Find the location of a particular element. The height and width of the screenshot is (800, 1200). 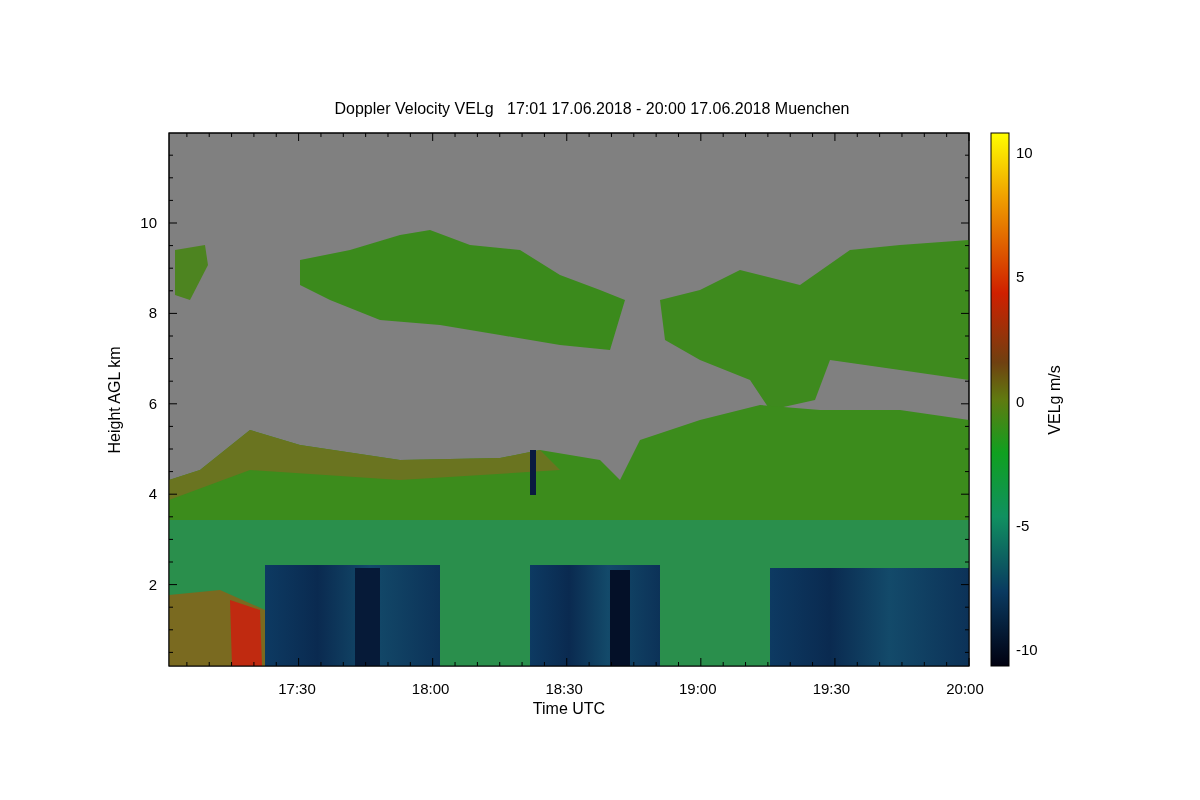

cloud-echo is located at coordinates (191, 272).